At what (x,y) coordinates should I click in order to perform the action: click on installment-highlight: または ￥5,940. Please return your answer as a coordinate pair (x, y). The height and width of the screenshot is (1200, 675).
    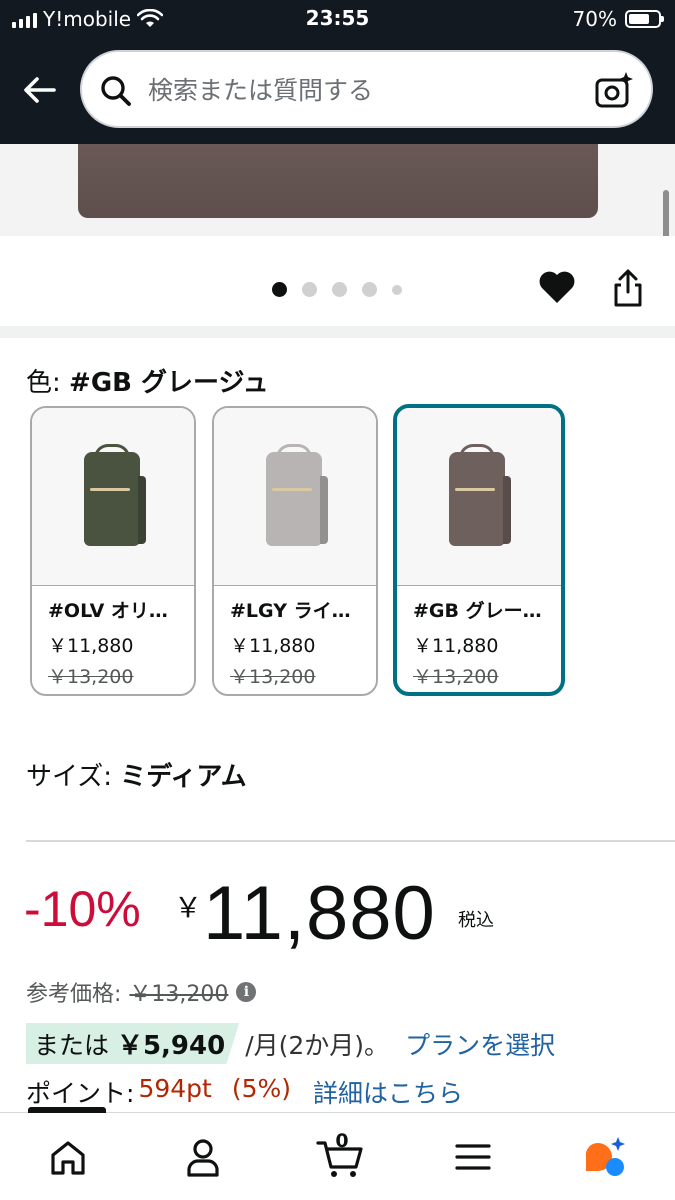
    Looking at the image, I should click on (133, 1043).